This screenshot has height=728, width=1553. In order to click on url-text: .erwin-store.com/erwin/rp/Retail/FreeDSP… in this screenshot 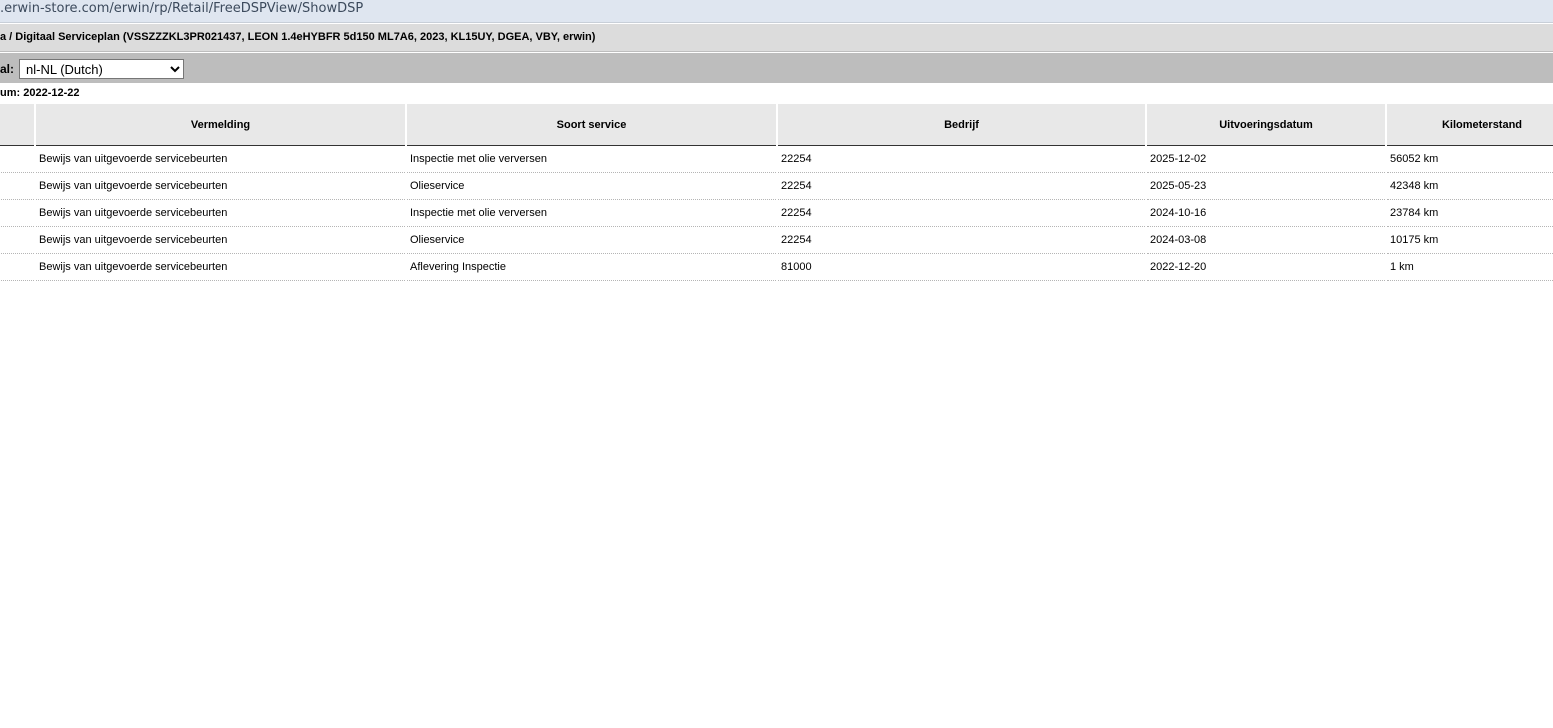, I will do `click(181, 9)`.